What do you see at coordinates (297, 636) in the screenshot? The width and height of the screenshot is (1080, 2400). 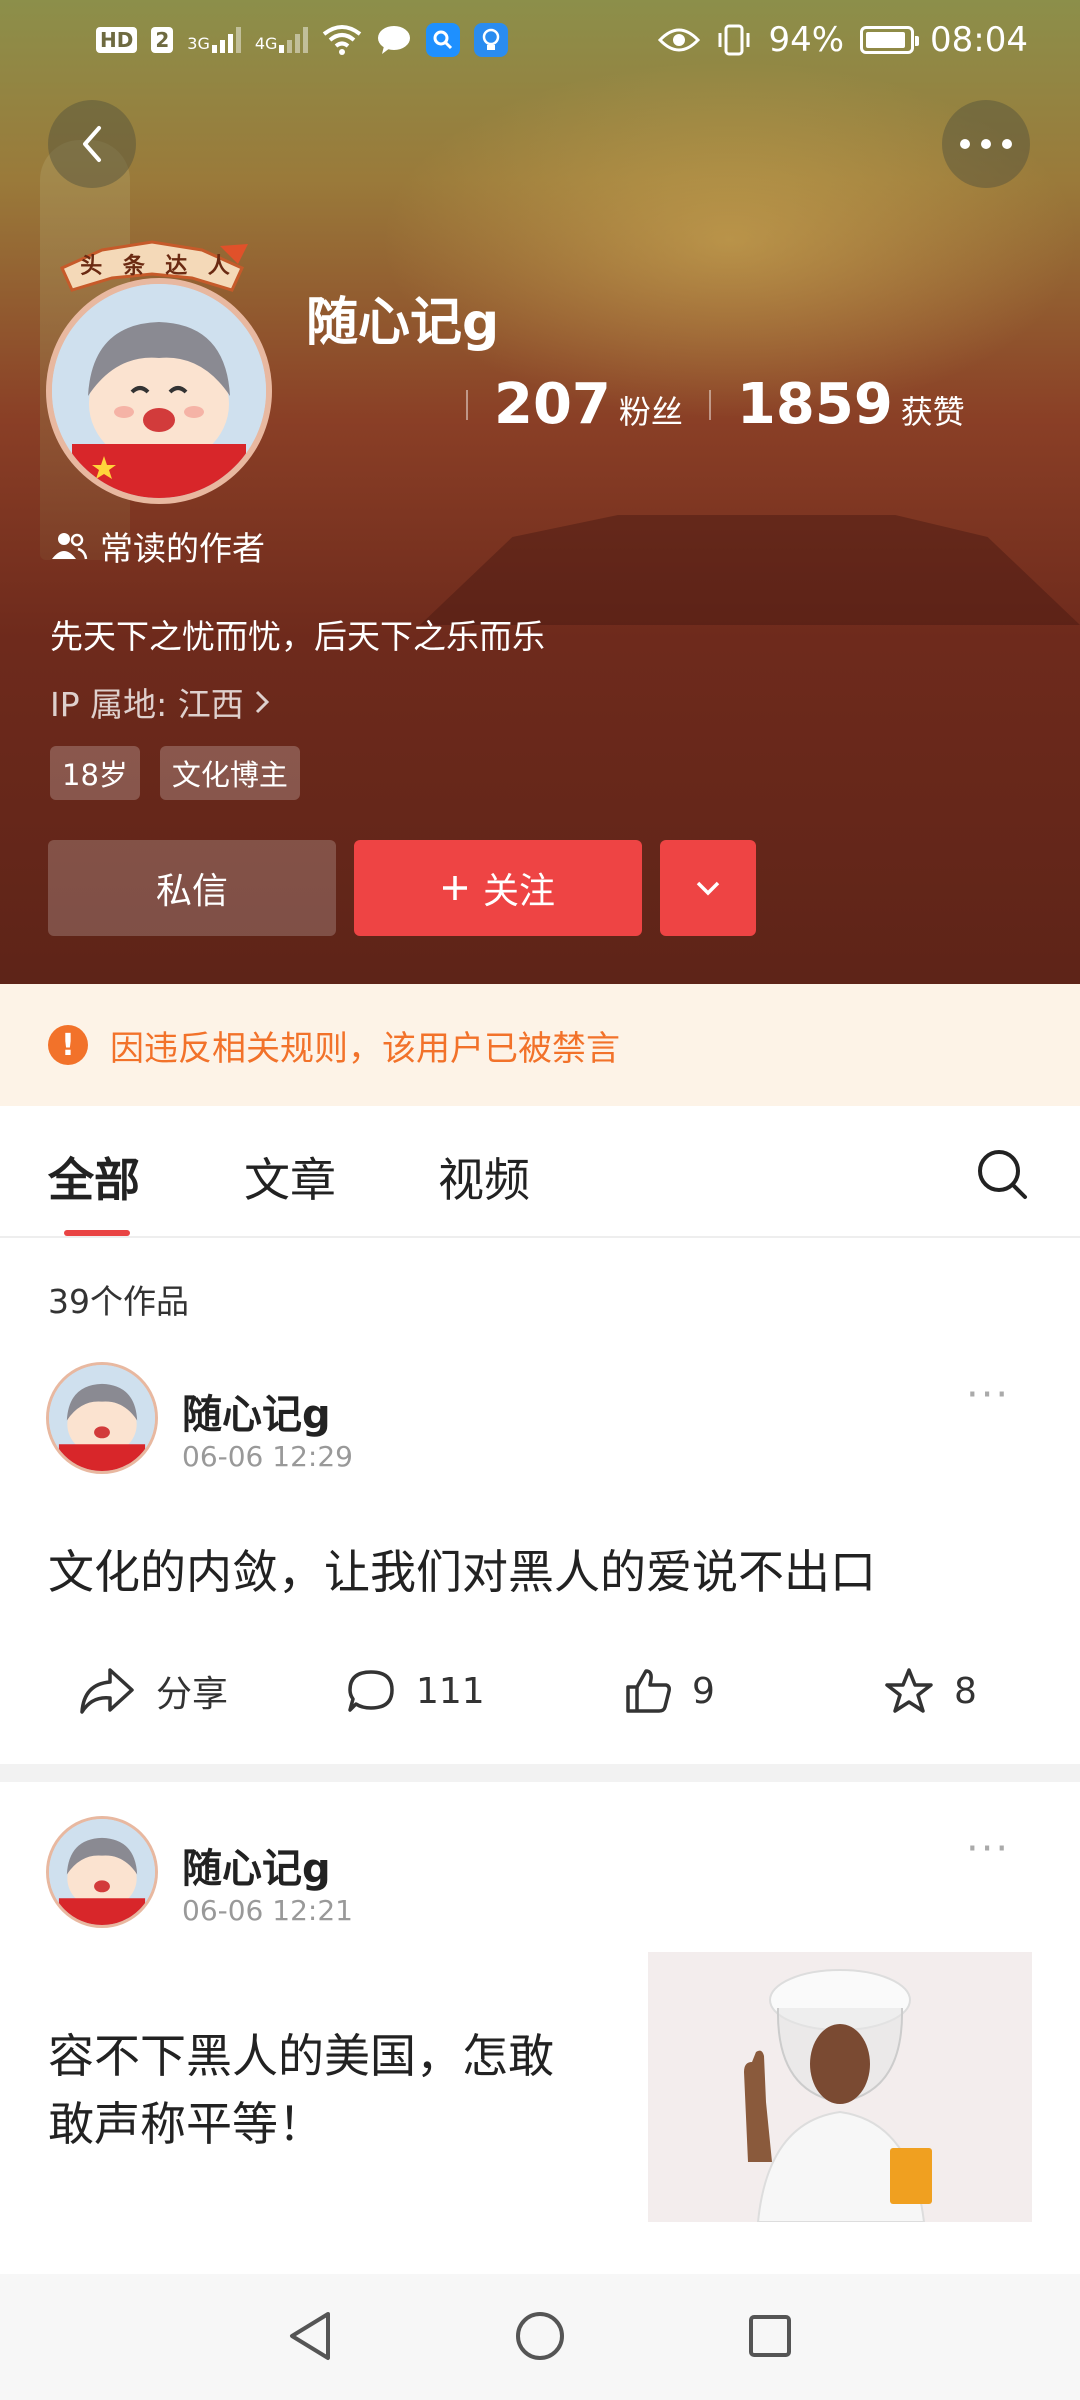 I see `profile-bio: 先天下之忧而忧，后天下之乐而乐` at bounding box center [297, 636].